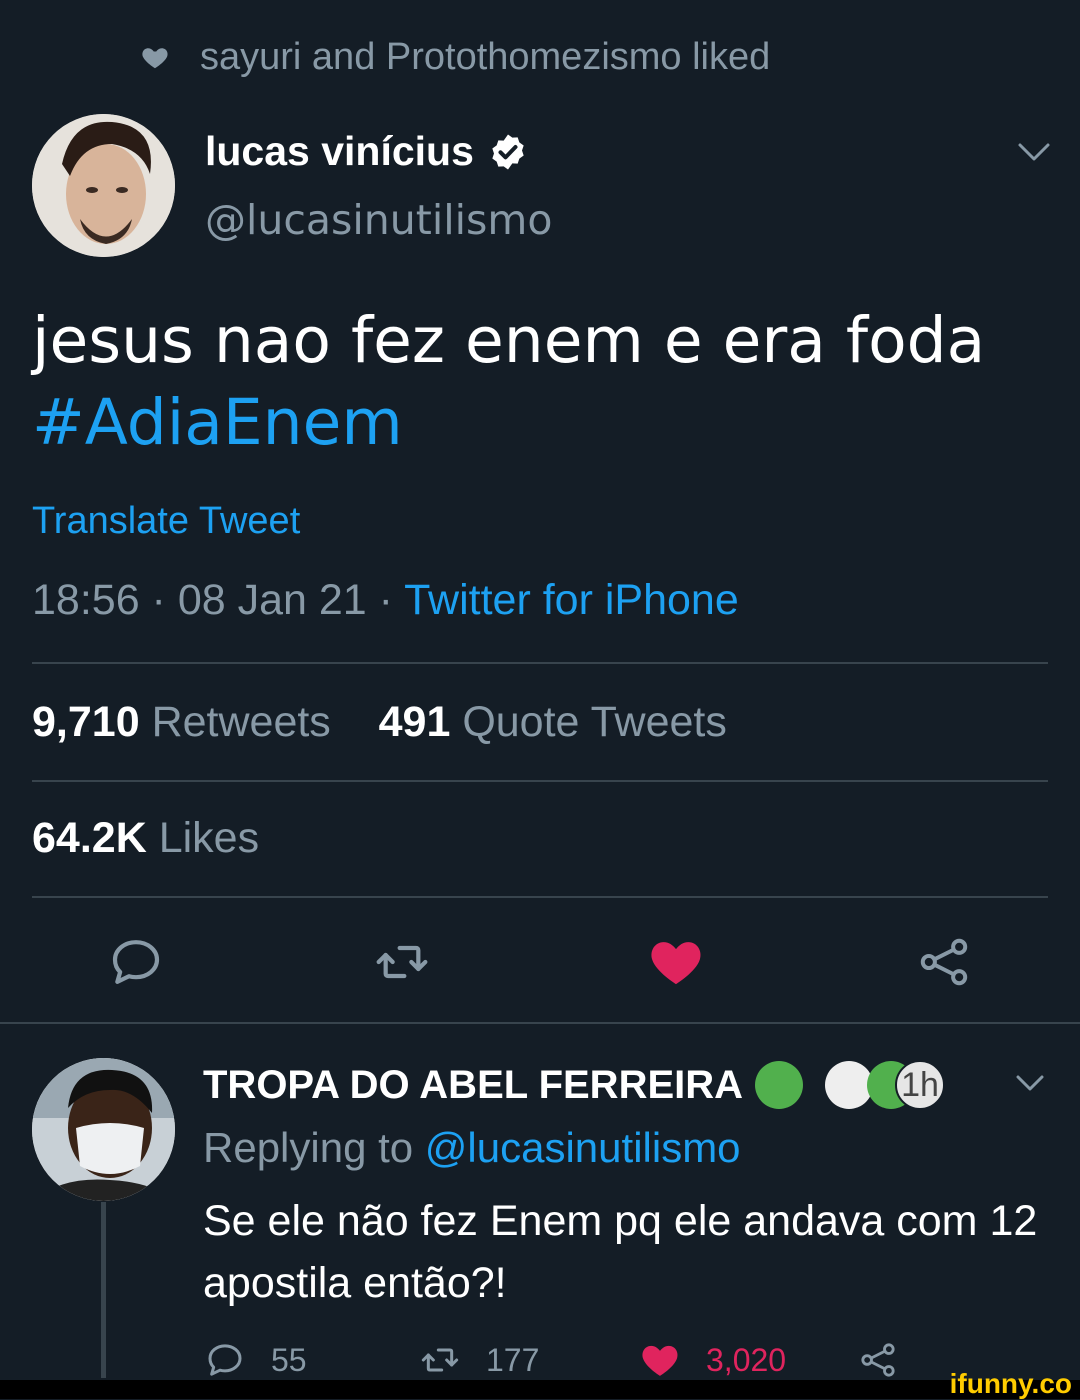  I want to click on likes-stat: 64.2K Likes, so click(145, 838).